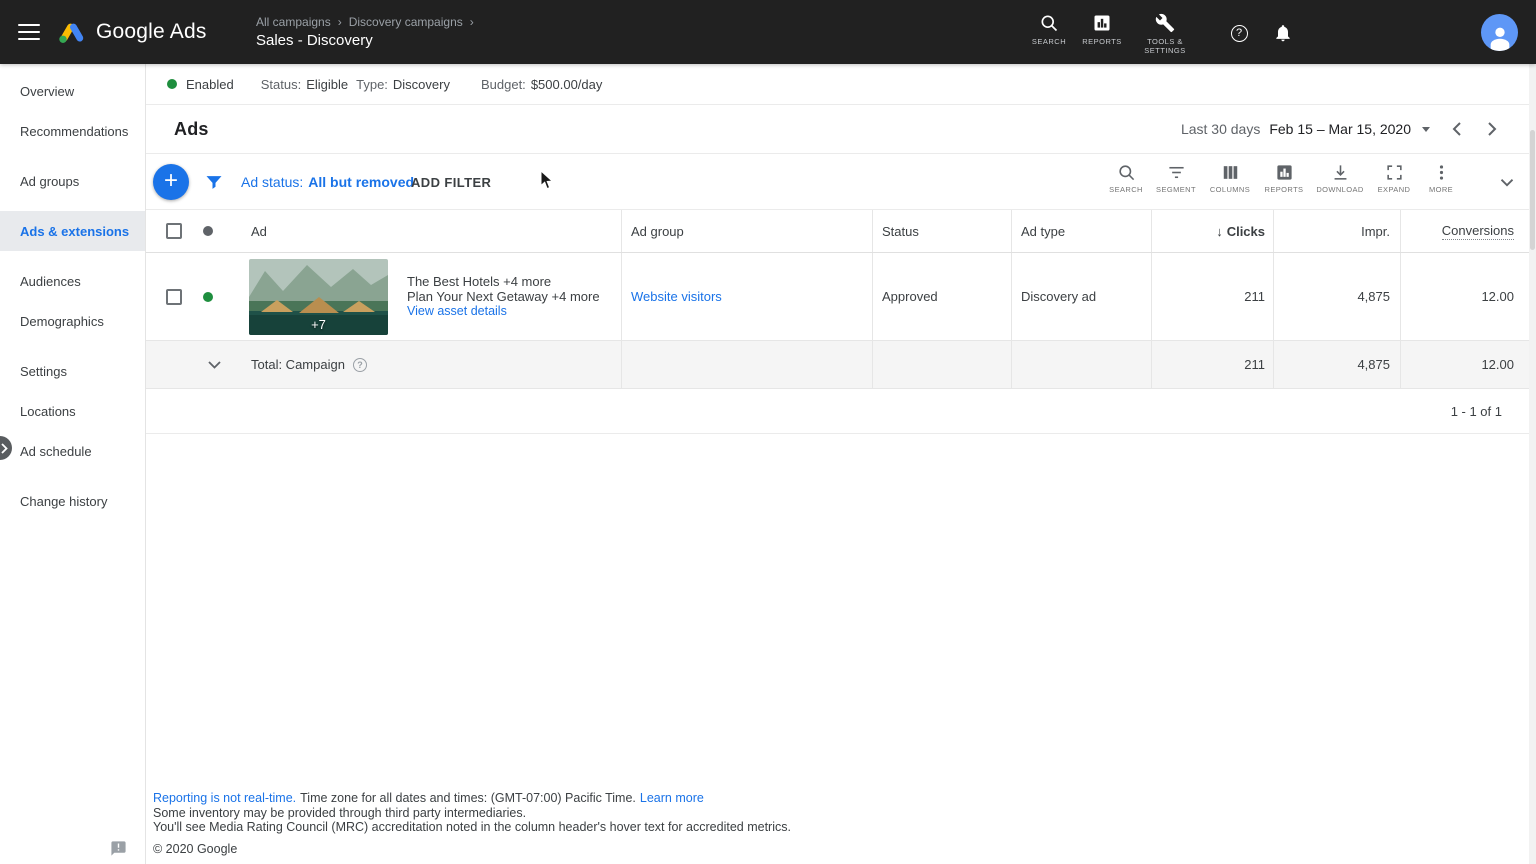 Image resolution: width=1536 pixels, height=864 pixels. I want to click on budget-value: $500.00/day, so click(567, 84).